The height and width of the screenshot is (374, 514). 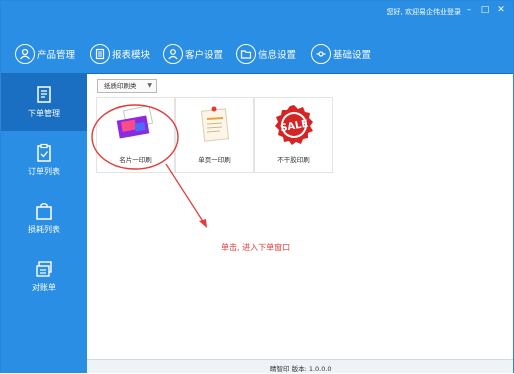 I want to click on version-text: 睛智印 版本: 1.0.0.0, so click(x=301, y=369).